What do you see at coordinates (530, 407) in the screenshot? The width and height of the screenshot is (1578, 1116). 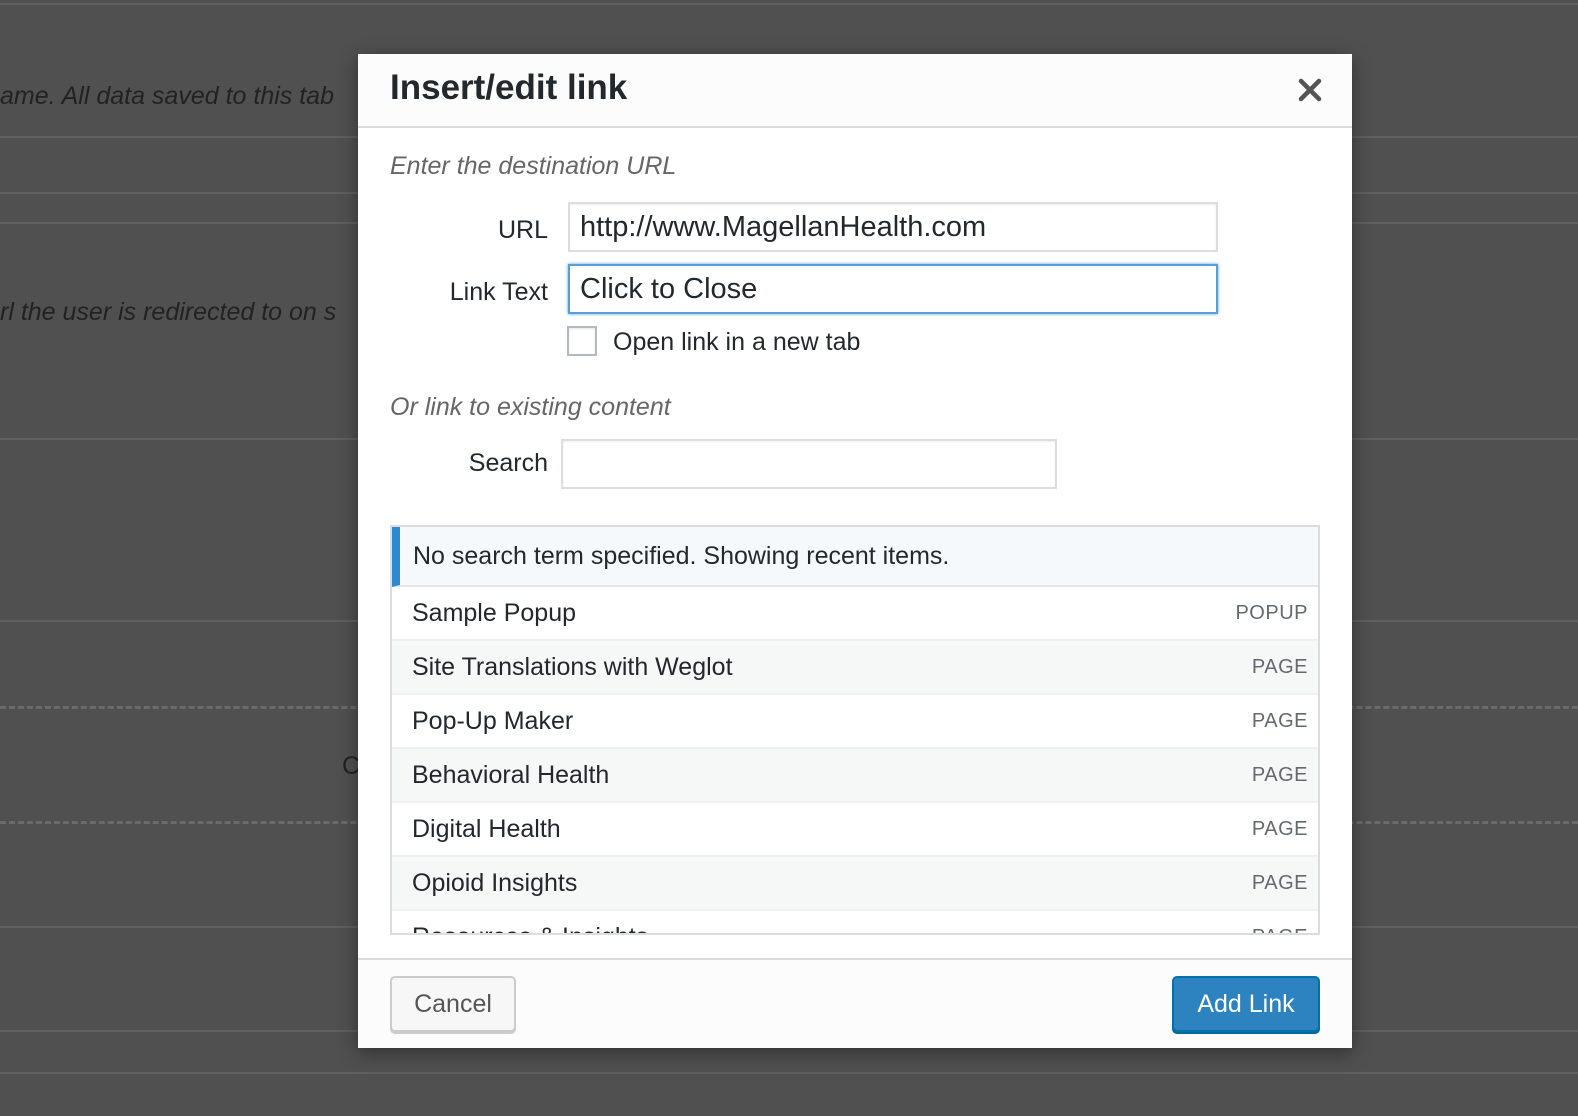 I see `existing-content-label: Or link to existing content` at bounding box center [530, 407].